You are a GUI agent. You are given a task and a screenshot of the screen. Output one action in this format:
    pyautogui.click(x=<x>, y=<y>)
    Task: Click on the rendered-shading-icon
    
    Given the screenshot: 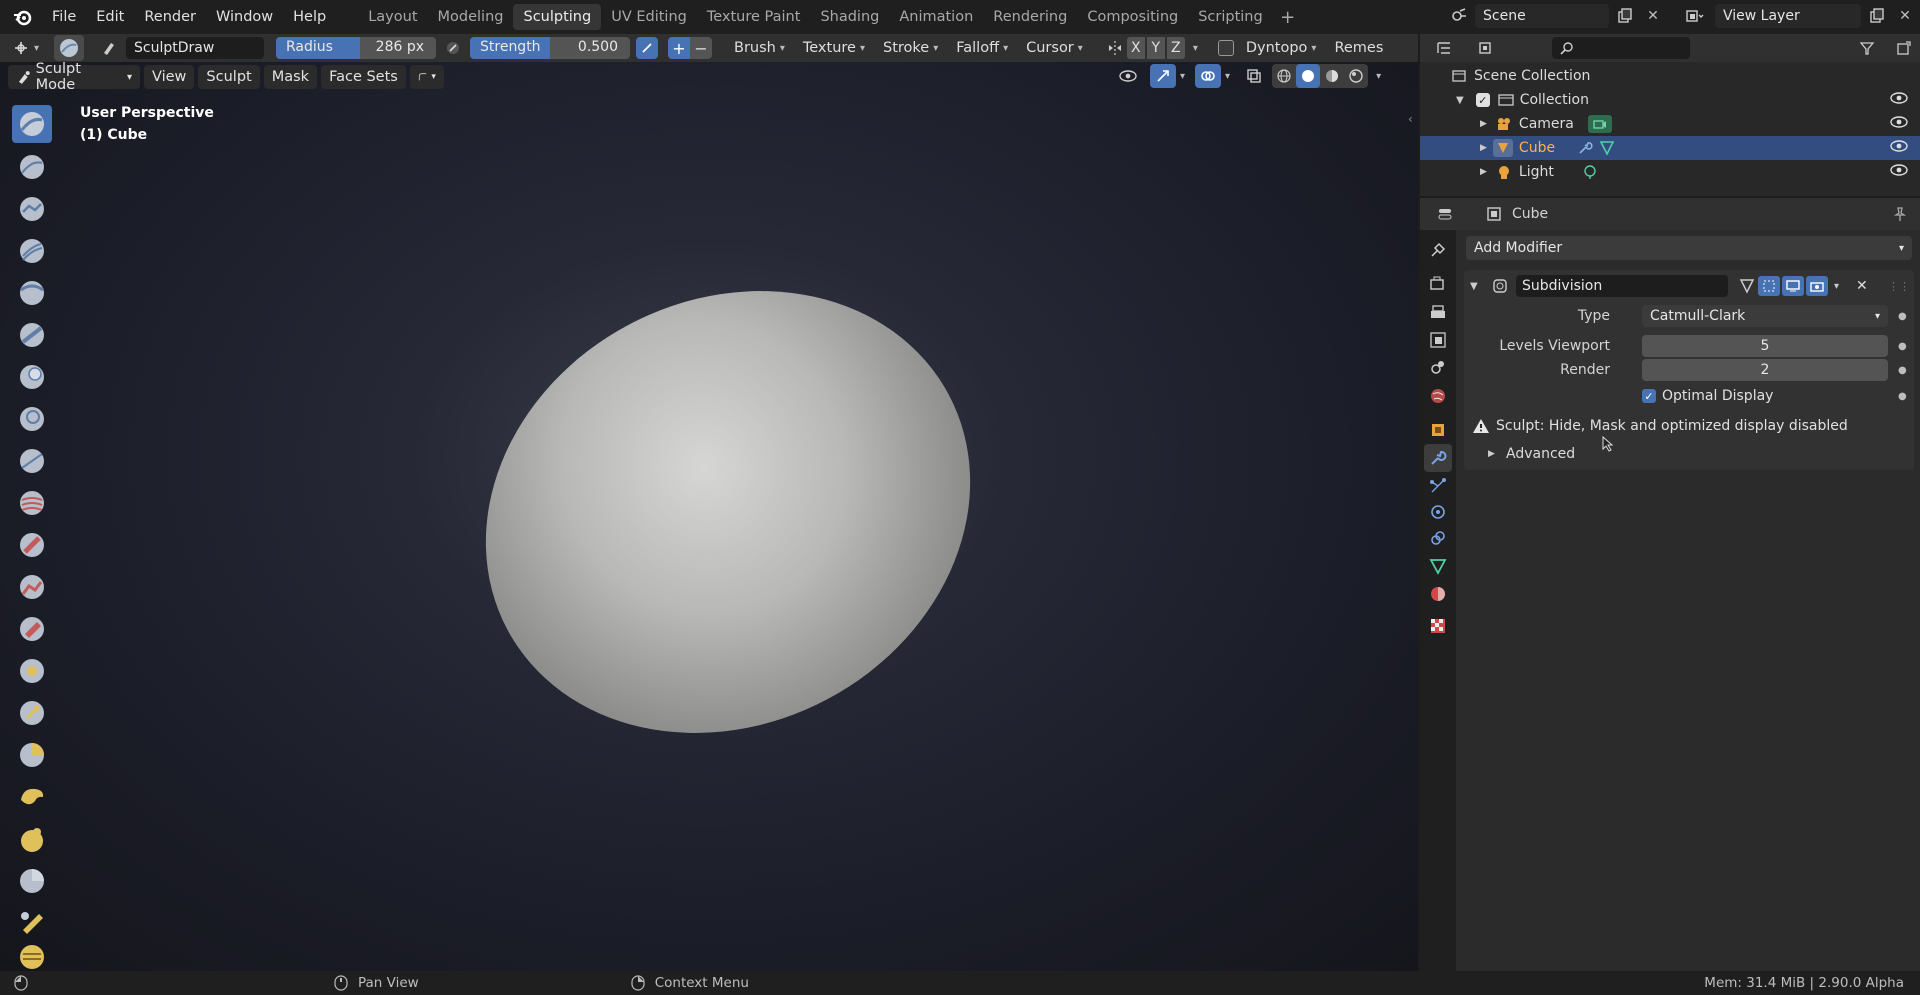 What is the action you would take?
    pyautogui.click(x=1356, y=76)
    